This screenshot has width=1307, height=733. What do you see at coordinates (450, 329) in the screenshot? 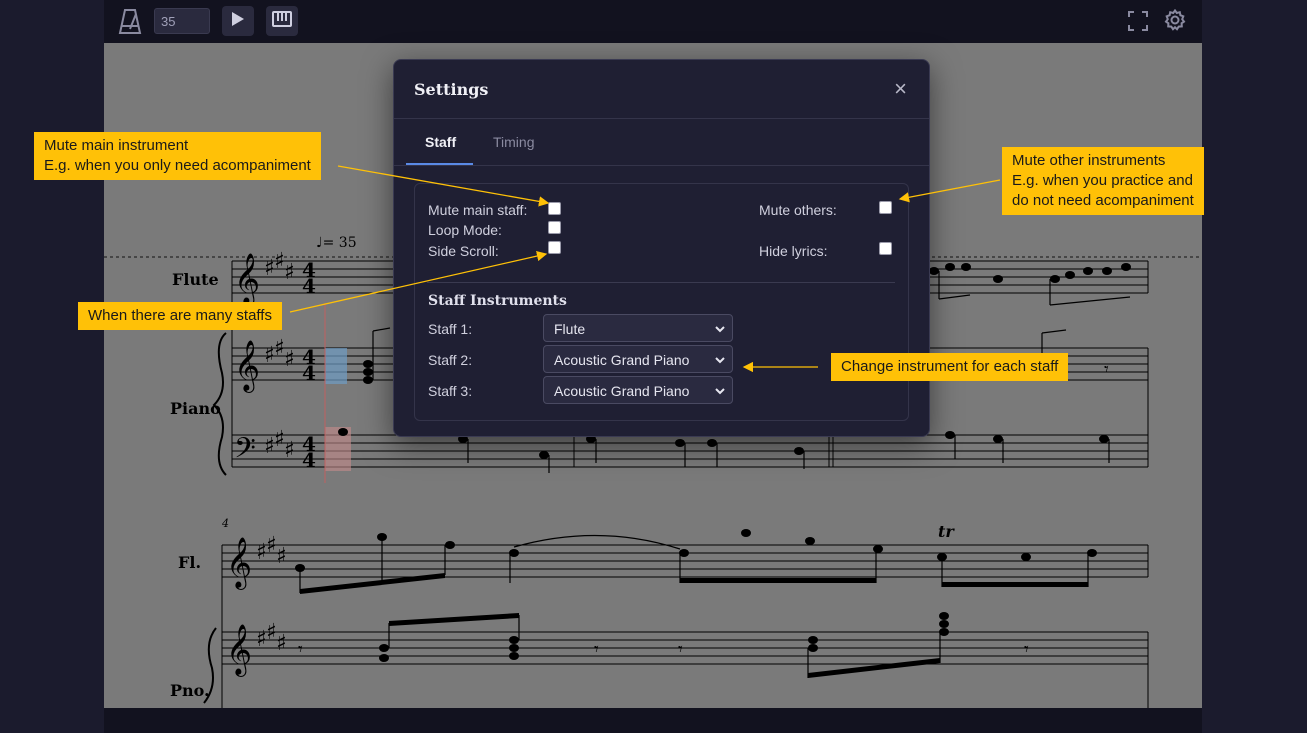
I see `staff-1-label: Staff 1:` at bounding box center [450, 329].